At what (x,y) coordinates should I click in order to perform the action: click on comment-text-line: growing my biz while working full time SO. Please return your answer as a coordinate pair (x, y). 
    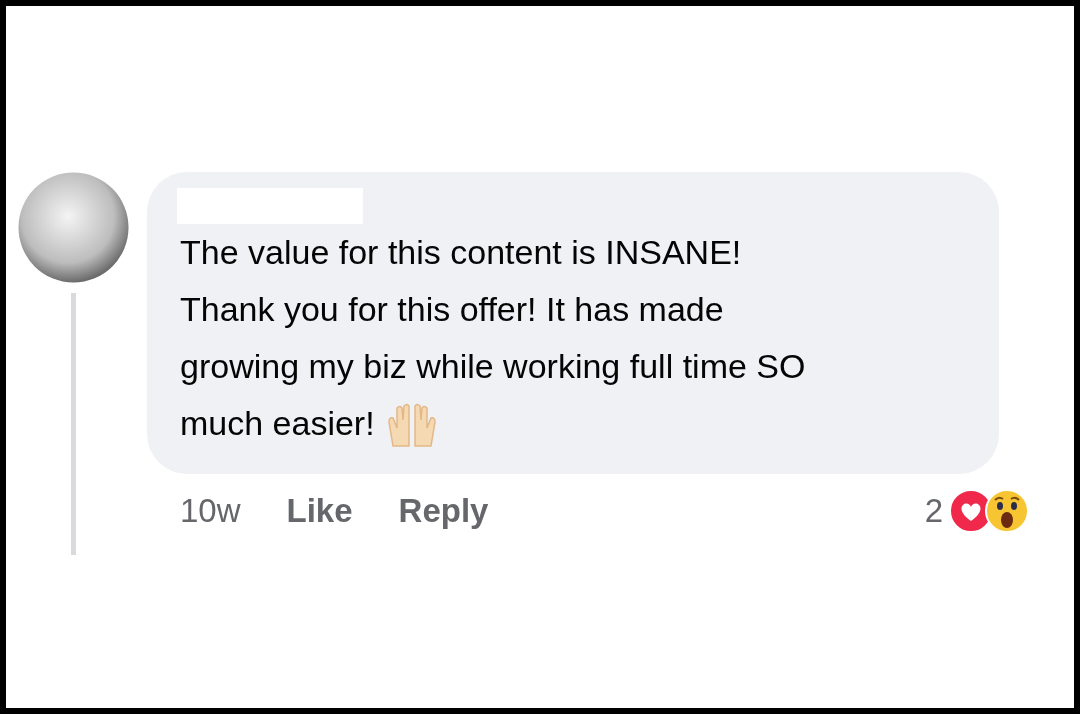
    Looking at the image, I should click on (493, 366).